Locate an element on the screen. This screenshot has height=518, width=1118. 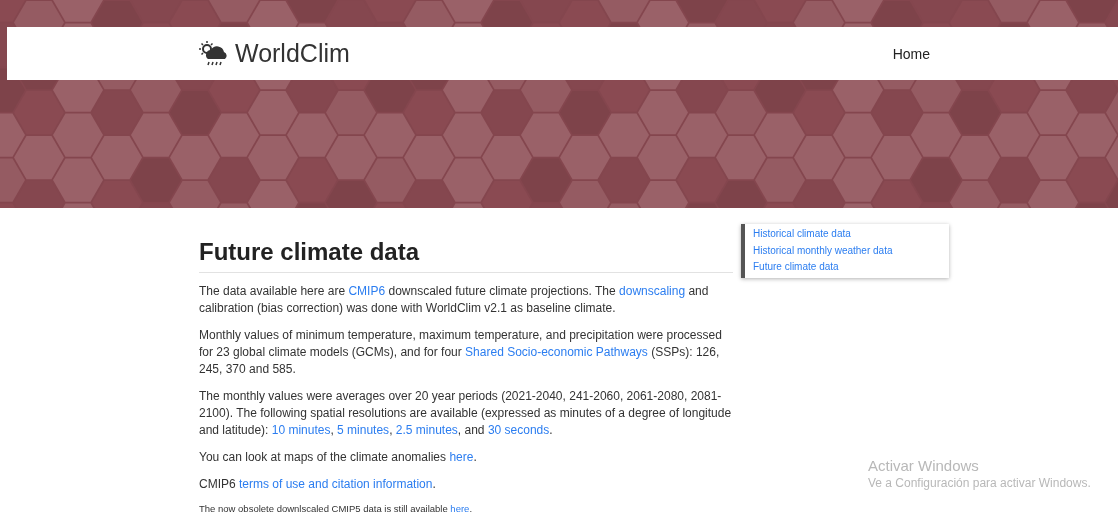
text-link: downscaling is located at coordinates (652, 291).